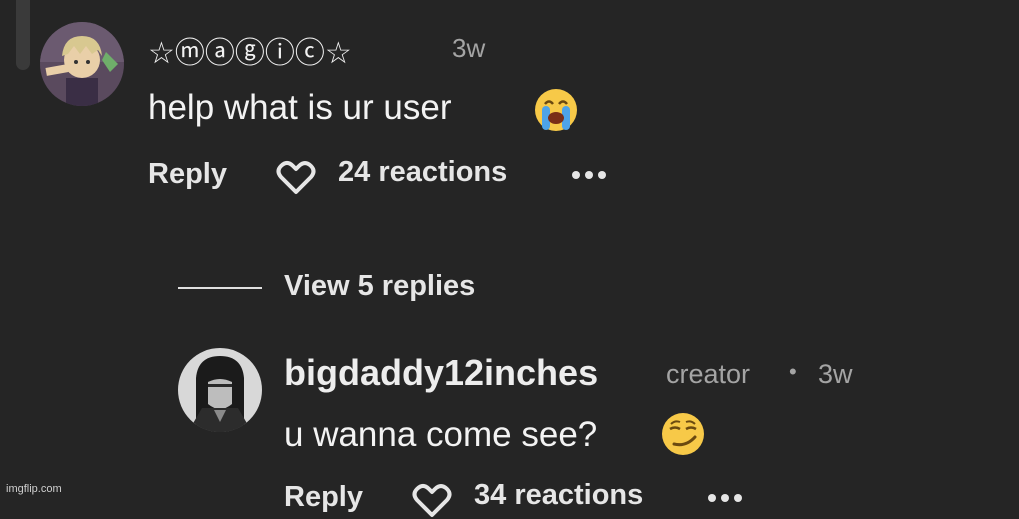 The image size is (1019, 519). I want to click on comment-text: help what is ur user, so click(300, 107).